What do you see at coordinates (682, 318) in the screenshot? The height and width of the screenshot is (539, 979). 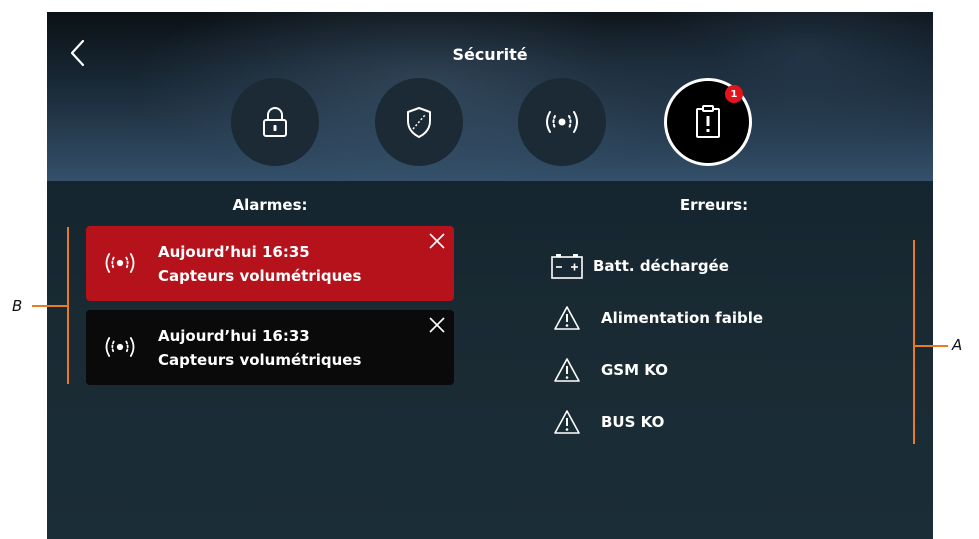 I see `error-label: Alimentation faible` at bounding box center [682, 318].